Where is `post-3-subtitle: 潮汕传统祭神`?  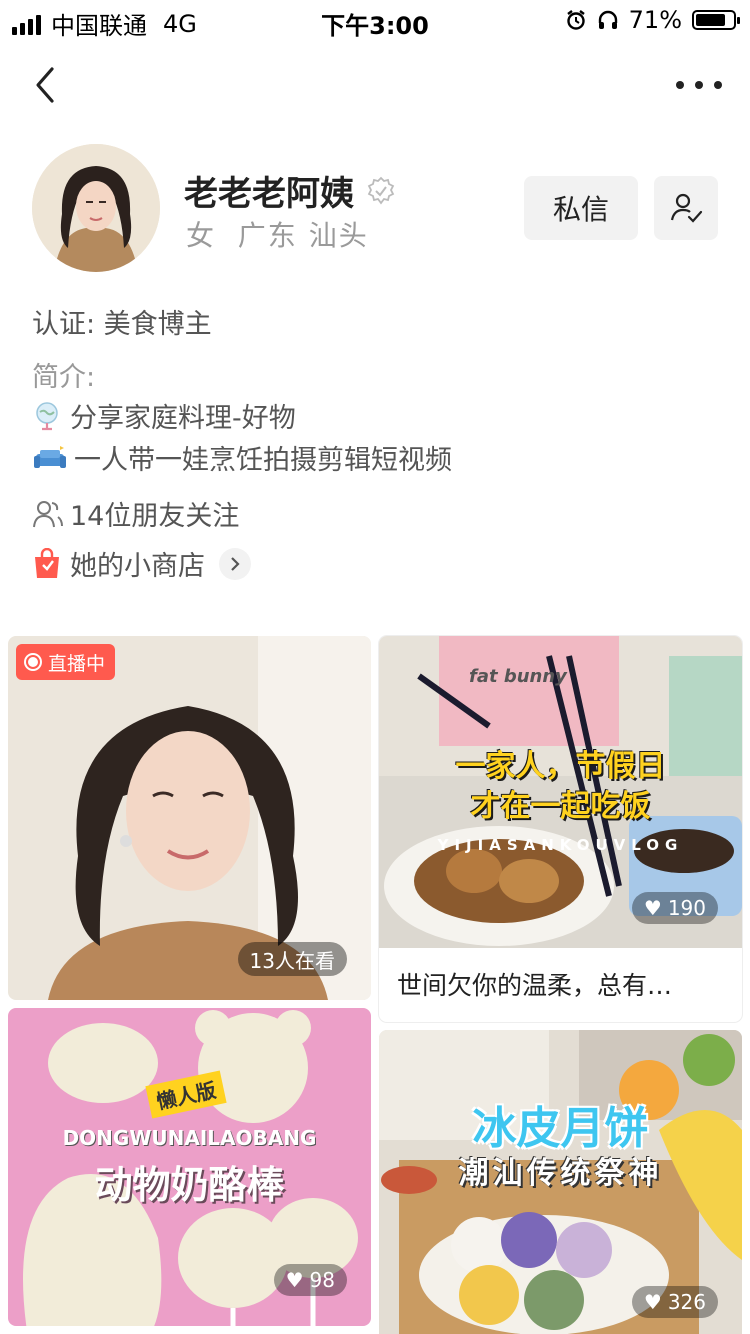 post-3-subtitle: 潮汕传统祭神 is located at coordinates (560, 1173).